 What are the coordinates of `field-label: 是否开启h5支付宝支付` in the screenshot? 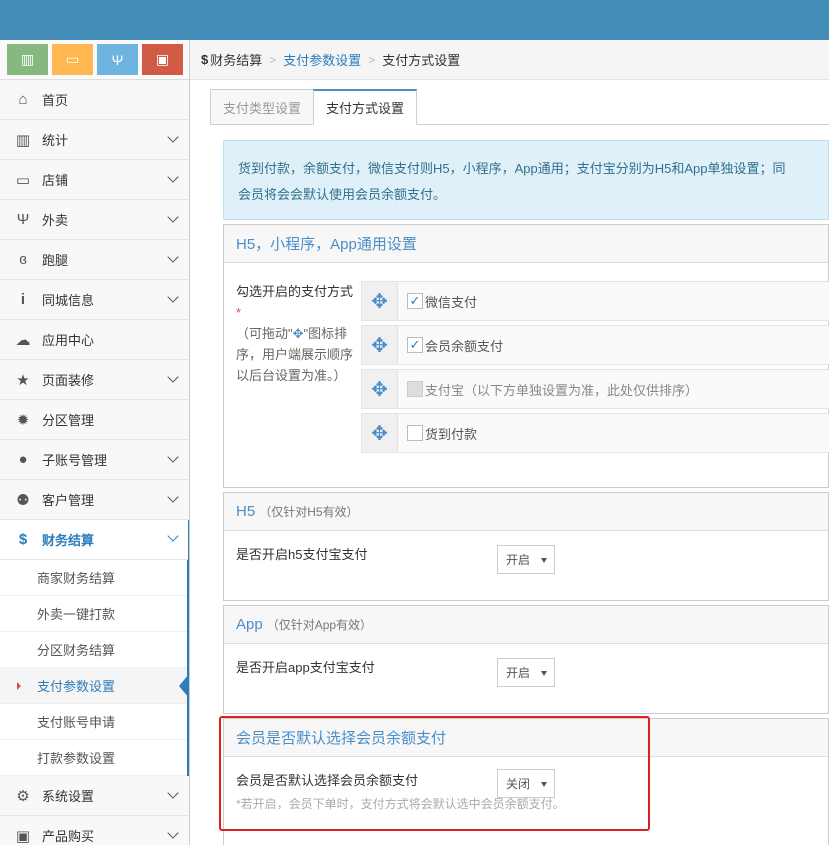 It's located at (302, 554).